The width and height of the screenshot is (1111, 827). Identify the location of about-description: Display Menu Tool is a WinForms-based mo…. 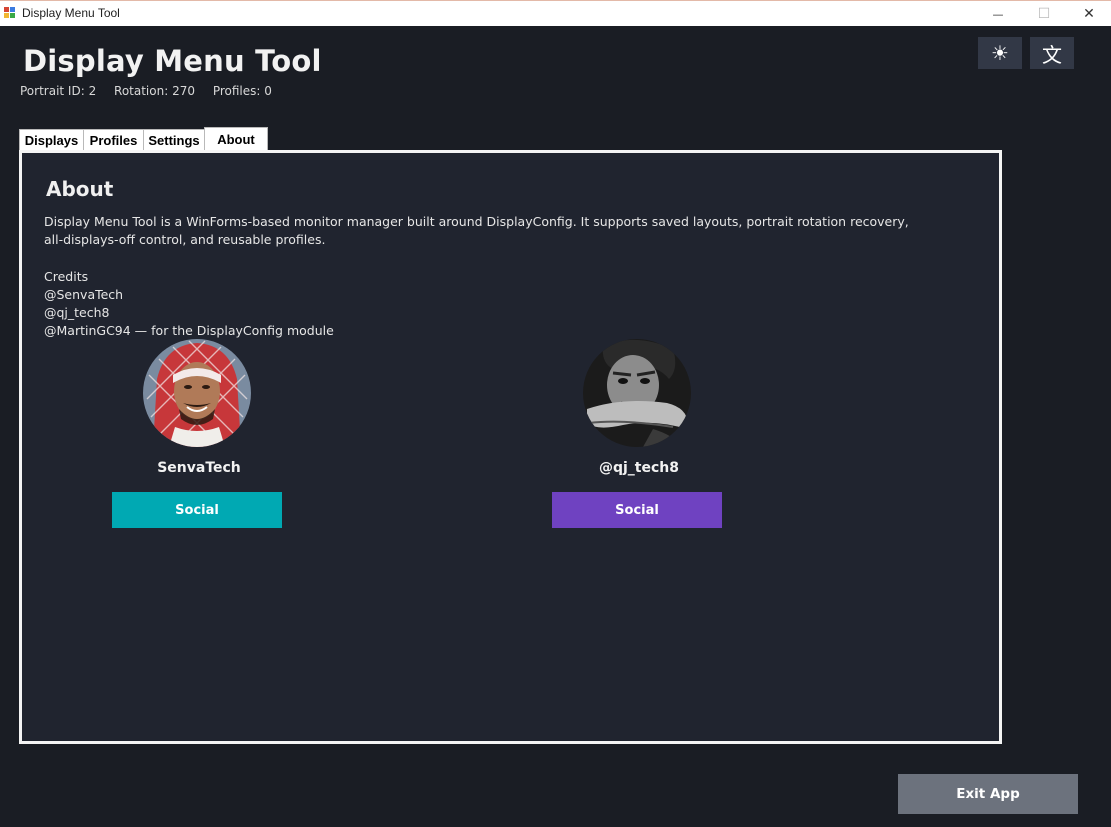
(476, 230).